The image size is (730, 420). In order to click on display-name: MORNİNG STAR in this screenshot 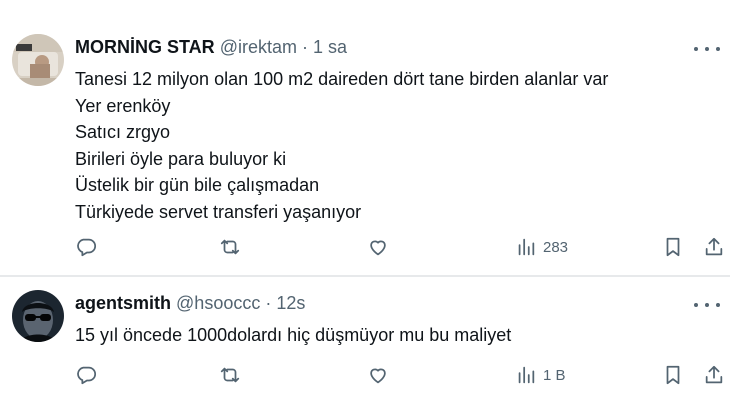, I will do `click(145, 47)`.